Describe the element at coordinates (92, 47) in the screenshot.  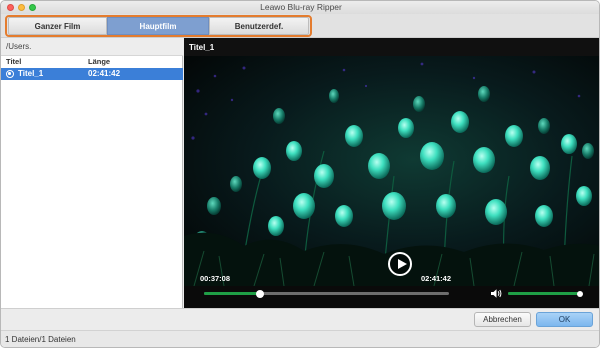
I see `source-path: /Users.` at that location.